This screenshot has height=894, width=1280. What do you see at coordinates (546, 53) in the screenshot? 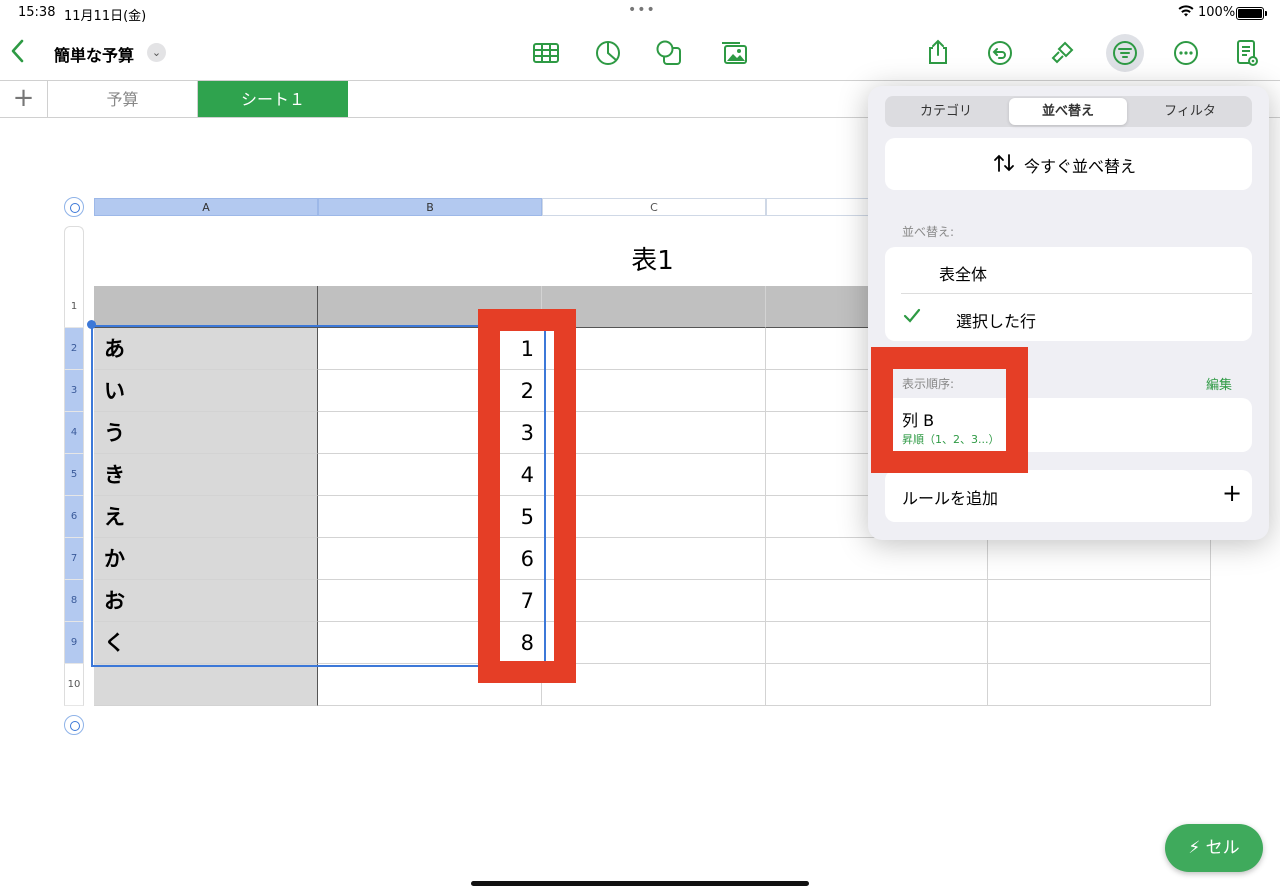
I see `table-icon` at bounding box center [546, 53].